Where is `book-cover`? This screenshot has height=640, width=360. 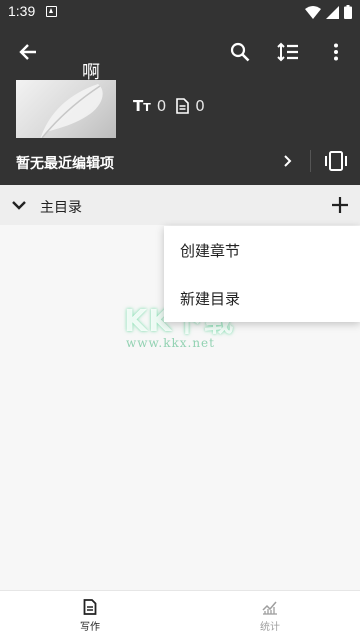
book-cover is located at coordinates (66, 109).